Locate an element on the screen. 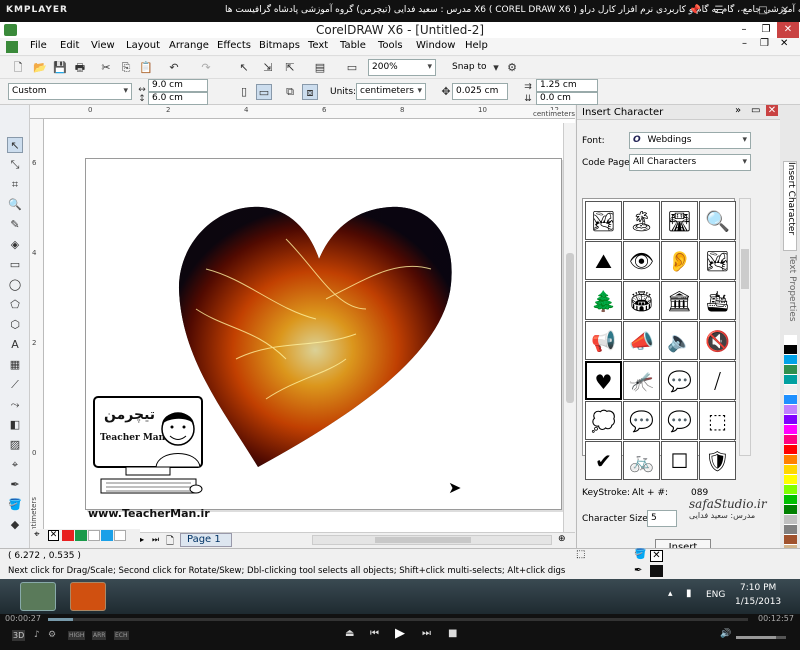 Image resolution: width=800 pixels, height=650 pixels. menu-tools: Tools is located at coordinates (390, 45).